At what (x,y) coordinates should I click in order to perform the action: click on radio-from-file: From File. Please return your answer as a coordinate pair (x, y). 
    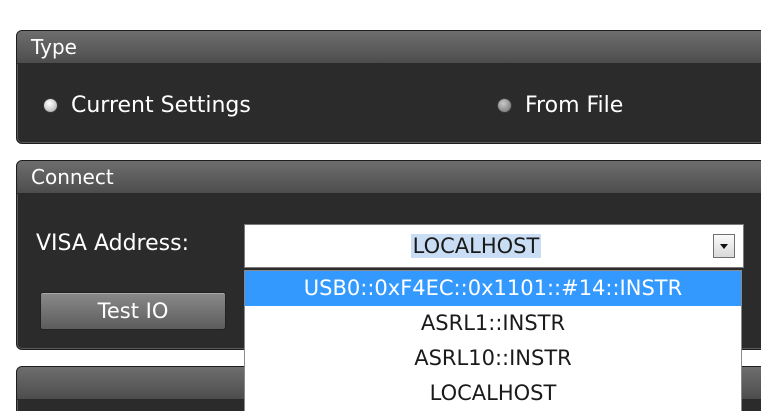
    Looking at the image, I should click on (560, 105).